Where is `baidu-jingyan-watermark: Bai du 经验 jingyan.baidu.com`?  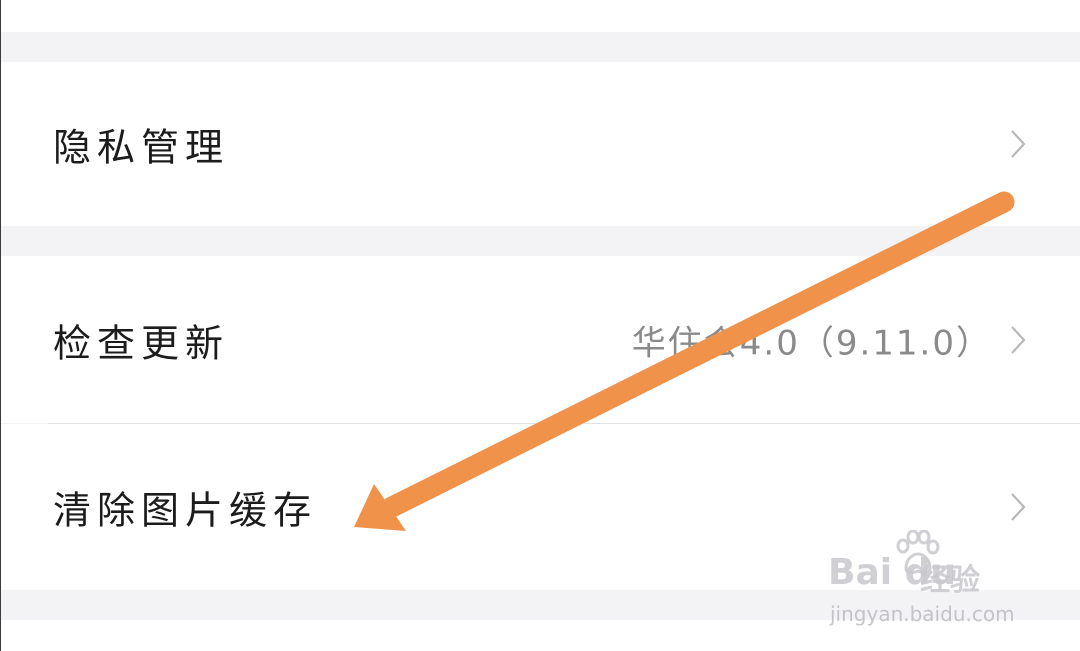
baidu-jingyan-watermark: Bai du 经验 jingyan.baidu.com is located at coordinates (928, 582).